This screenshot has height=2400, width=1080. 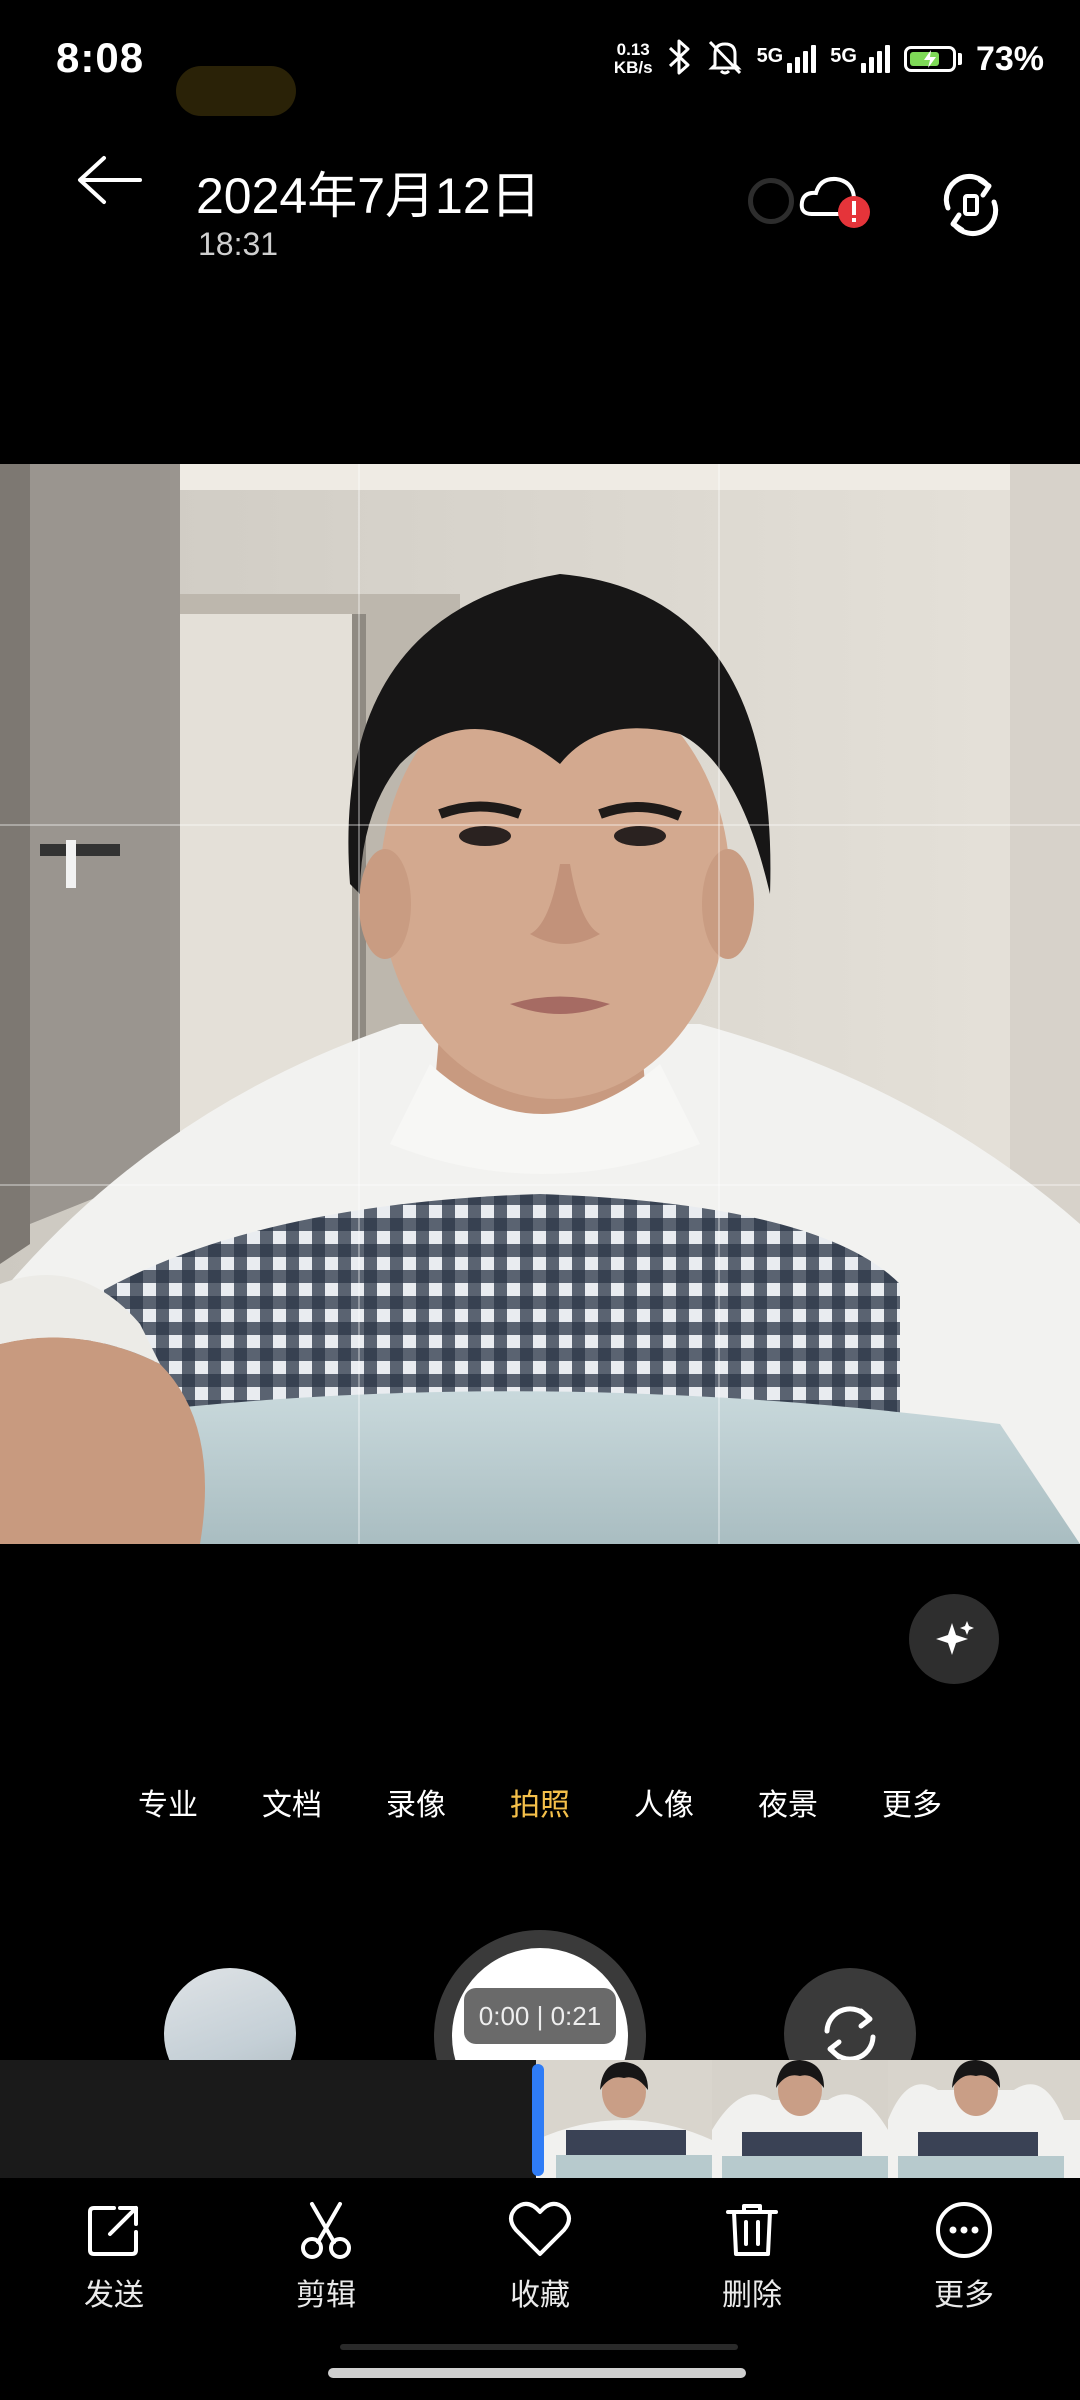 What do you see at coordinates (829, 59) in the screenshot?
I see `status-icons: 0.13 KB/s 5G 5G 73%` at bounding box center [829, 59].